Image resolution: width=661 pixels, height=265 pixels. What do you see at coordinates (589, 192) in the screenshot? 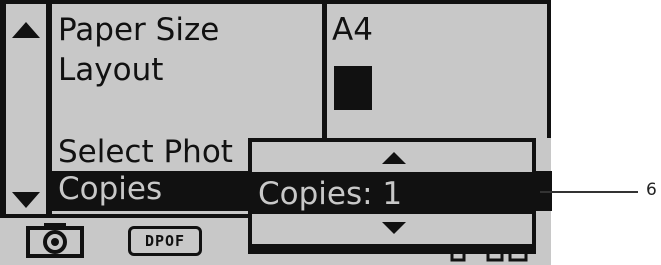
I see `callout-line` at bounding box center [589, 192].